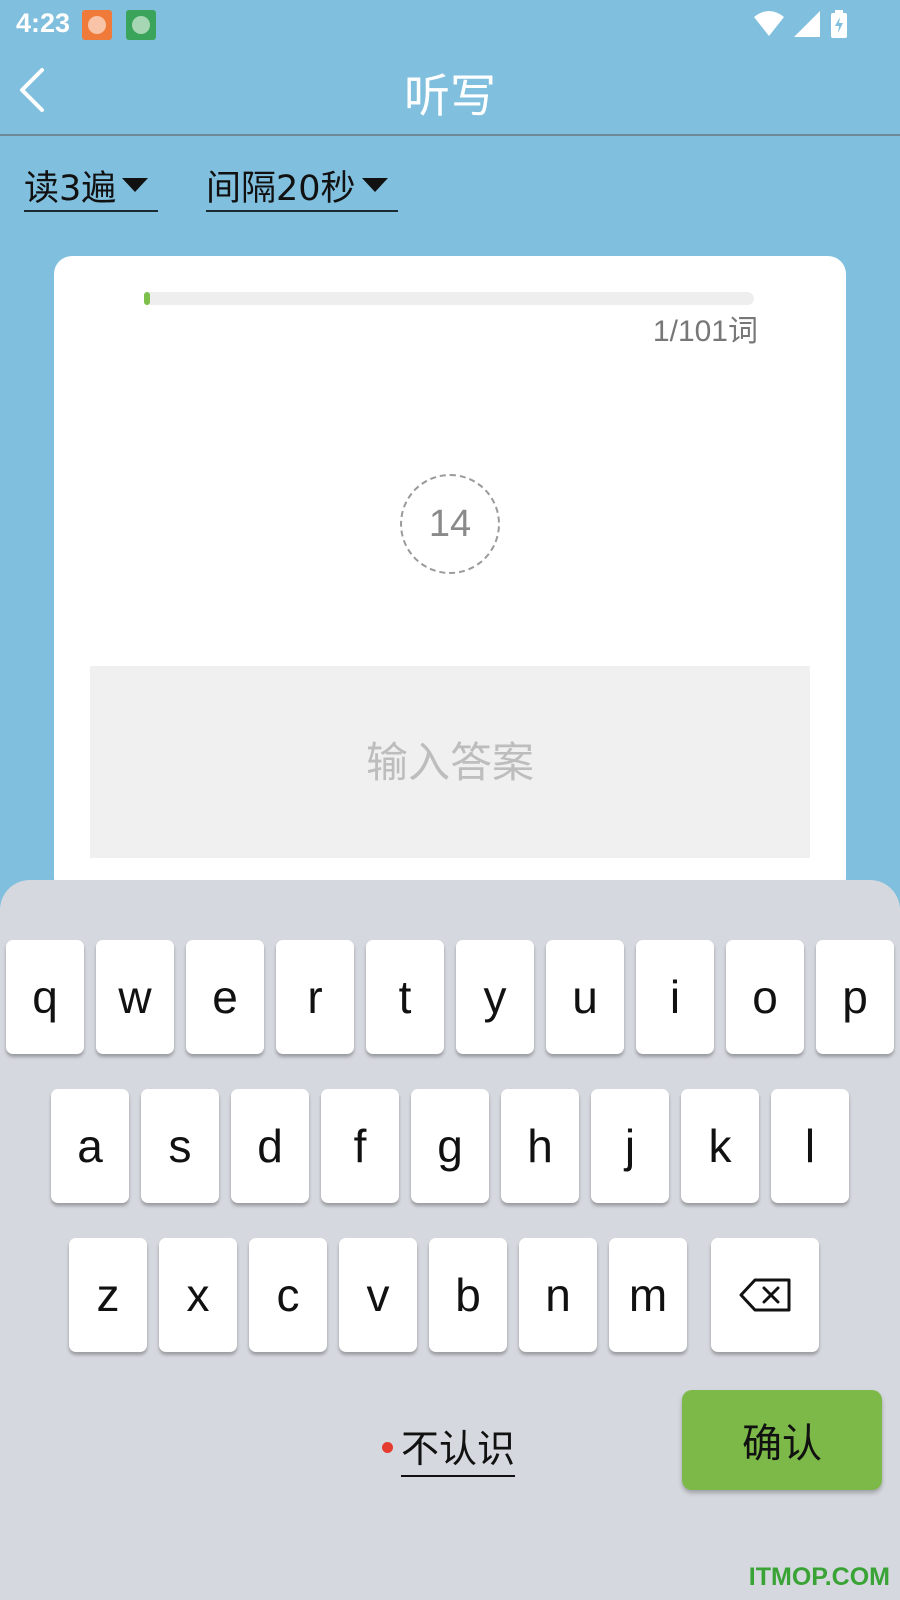 Image resolution: width=900 pixels, height=1600 pixels. Describe the element at coordinates (675, 997) in the screenshot. I see `key-i: i` at that location.